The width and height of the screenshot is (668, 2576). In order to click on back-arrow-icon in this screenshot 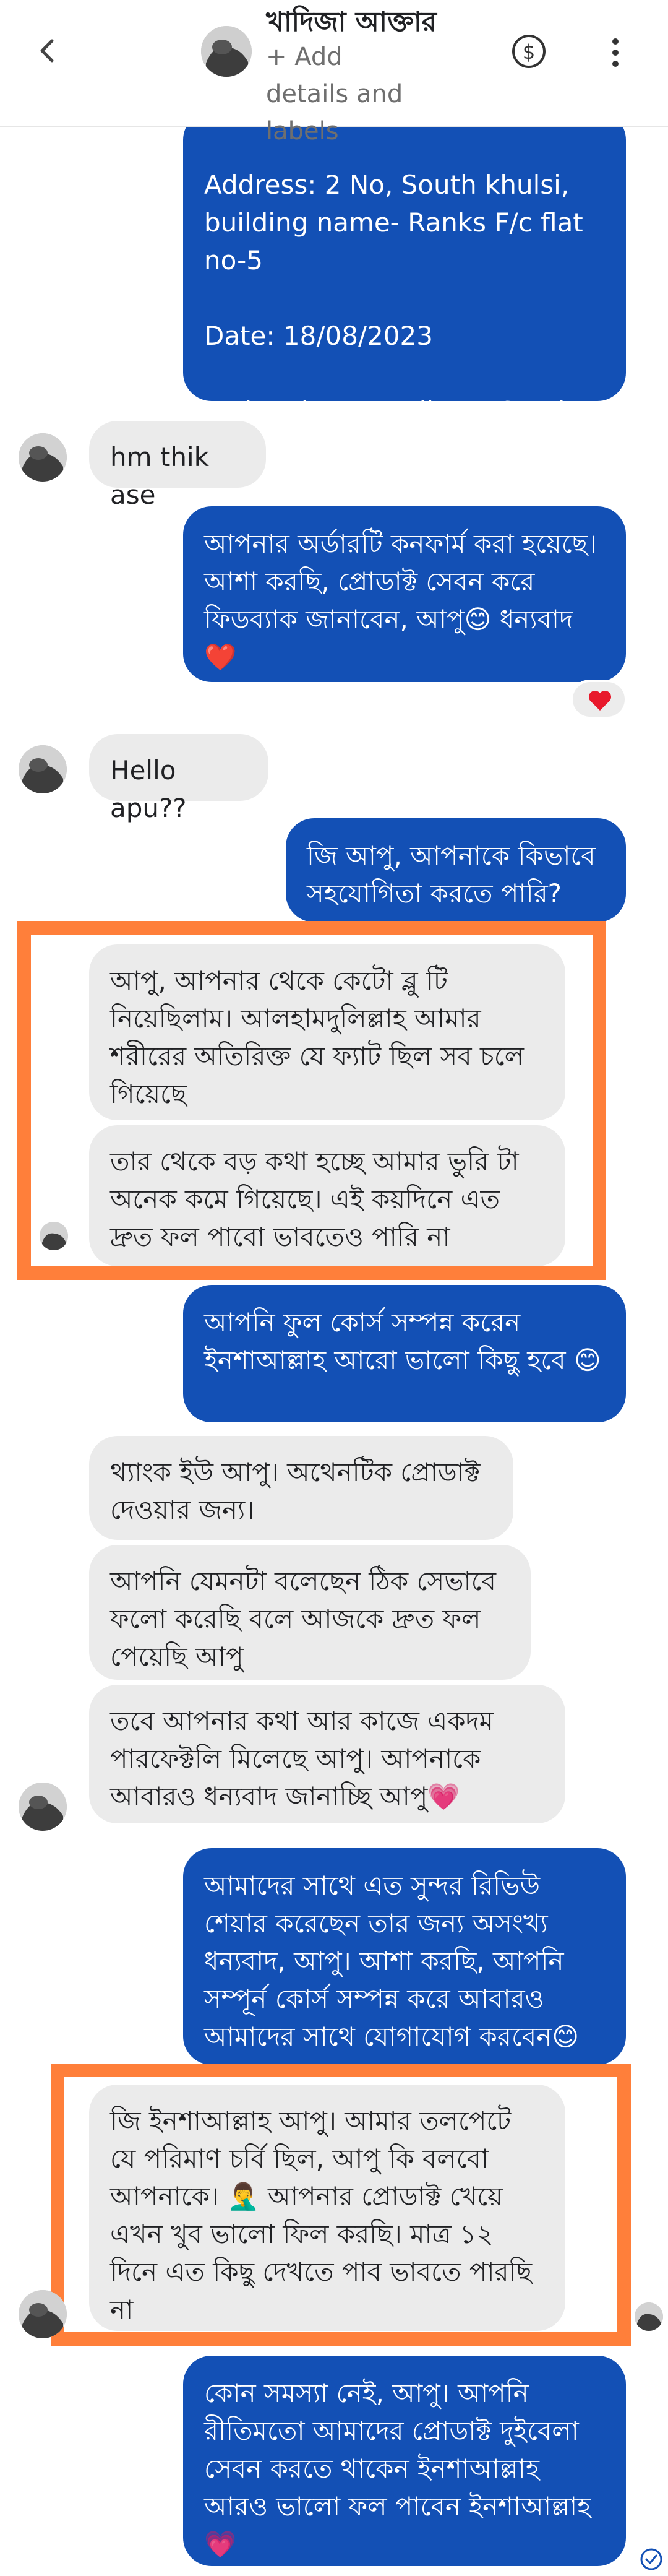, I will do `click(48, 50)`.